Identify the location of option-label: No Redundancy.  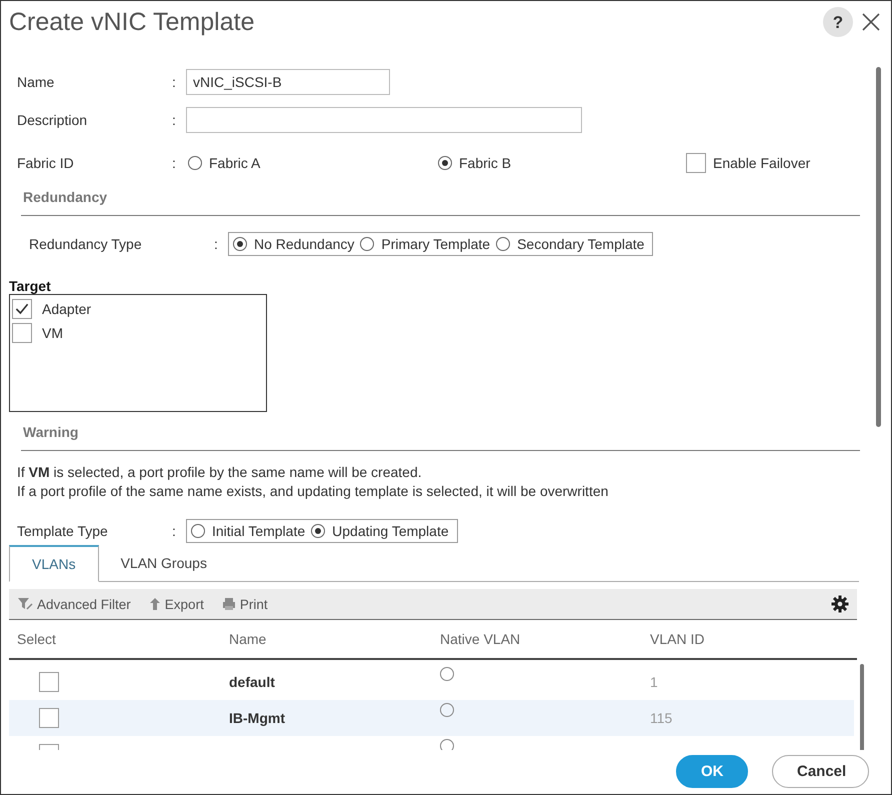
(304, 244).